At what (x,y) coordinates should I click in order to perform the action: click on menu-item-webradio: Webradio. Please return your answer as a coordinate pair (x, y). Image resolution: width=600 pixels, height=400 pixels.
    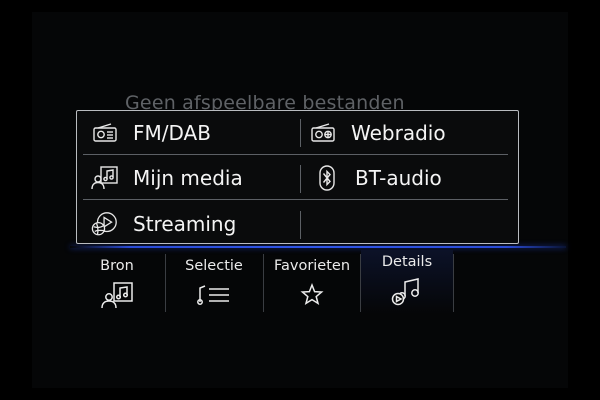
    Looking at the image, I should click on (377, 133).